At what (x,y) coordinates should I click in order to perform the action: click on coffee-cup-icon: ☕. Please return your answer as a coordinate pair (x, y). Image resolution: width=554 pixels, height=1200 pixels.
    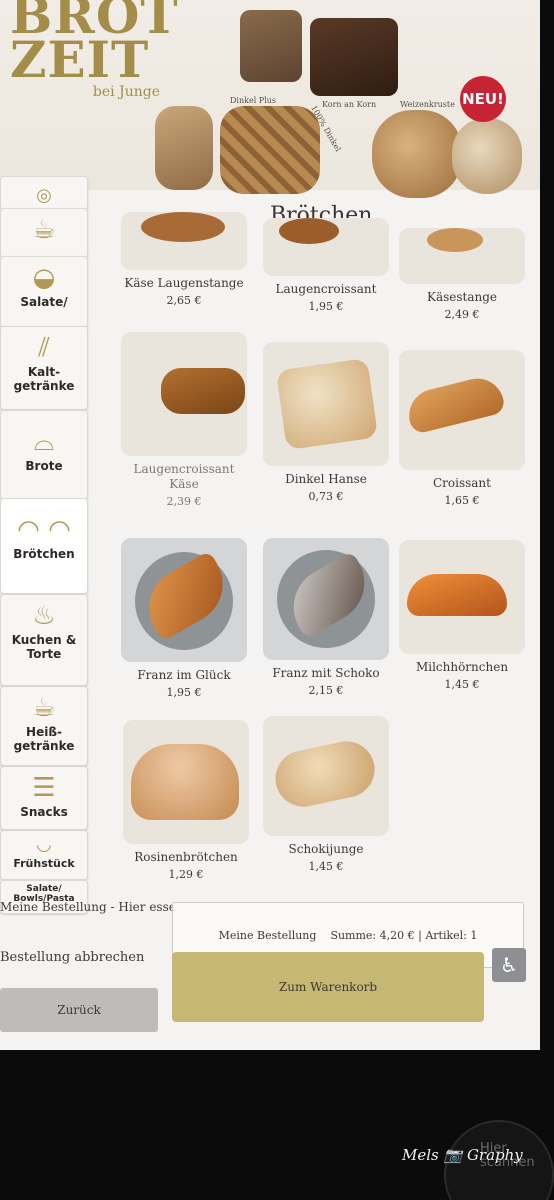
    Looking at the image, I should click on (44, 708).